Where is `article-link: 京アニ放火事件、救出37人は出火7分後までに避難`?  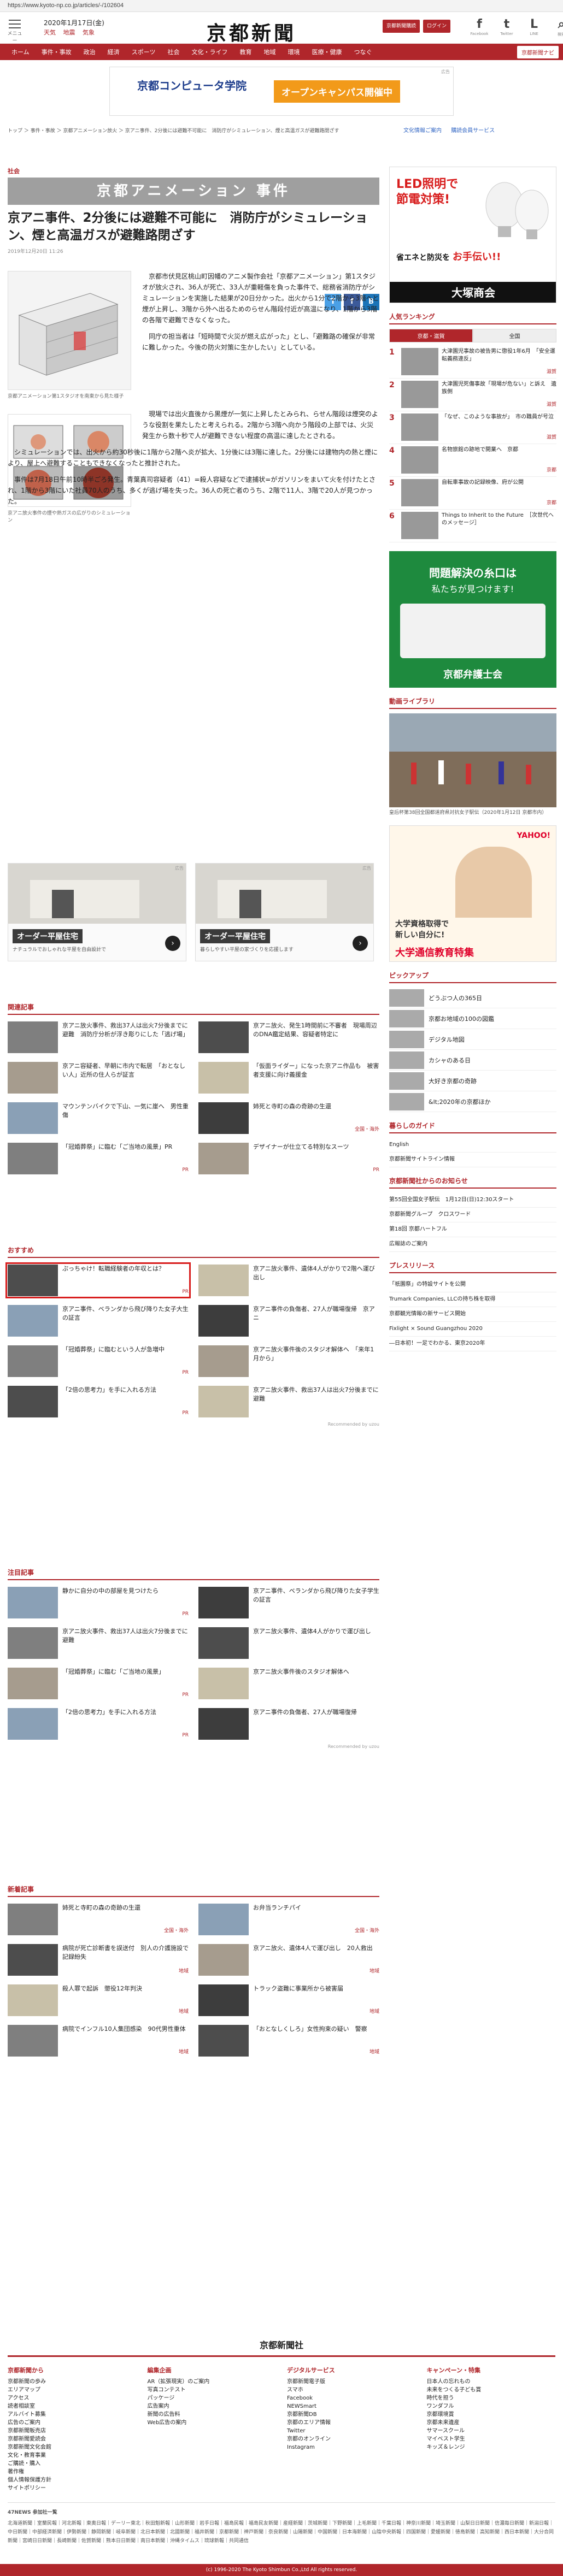 article-link: 京アニ放火事件、救出37人は出火7分後までに避難 is located at coordinates (99, 1643).